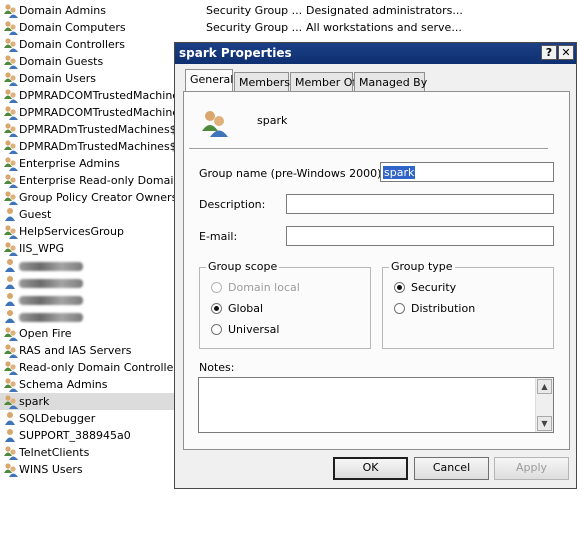 The height and width of the screenshot is (534, 582). I want to click on list-item-name: Schema Admins, so click(63, 384).